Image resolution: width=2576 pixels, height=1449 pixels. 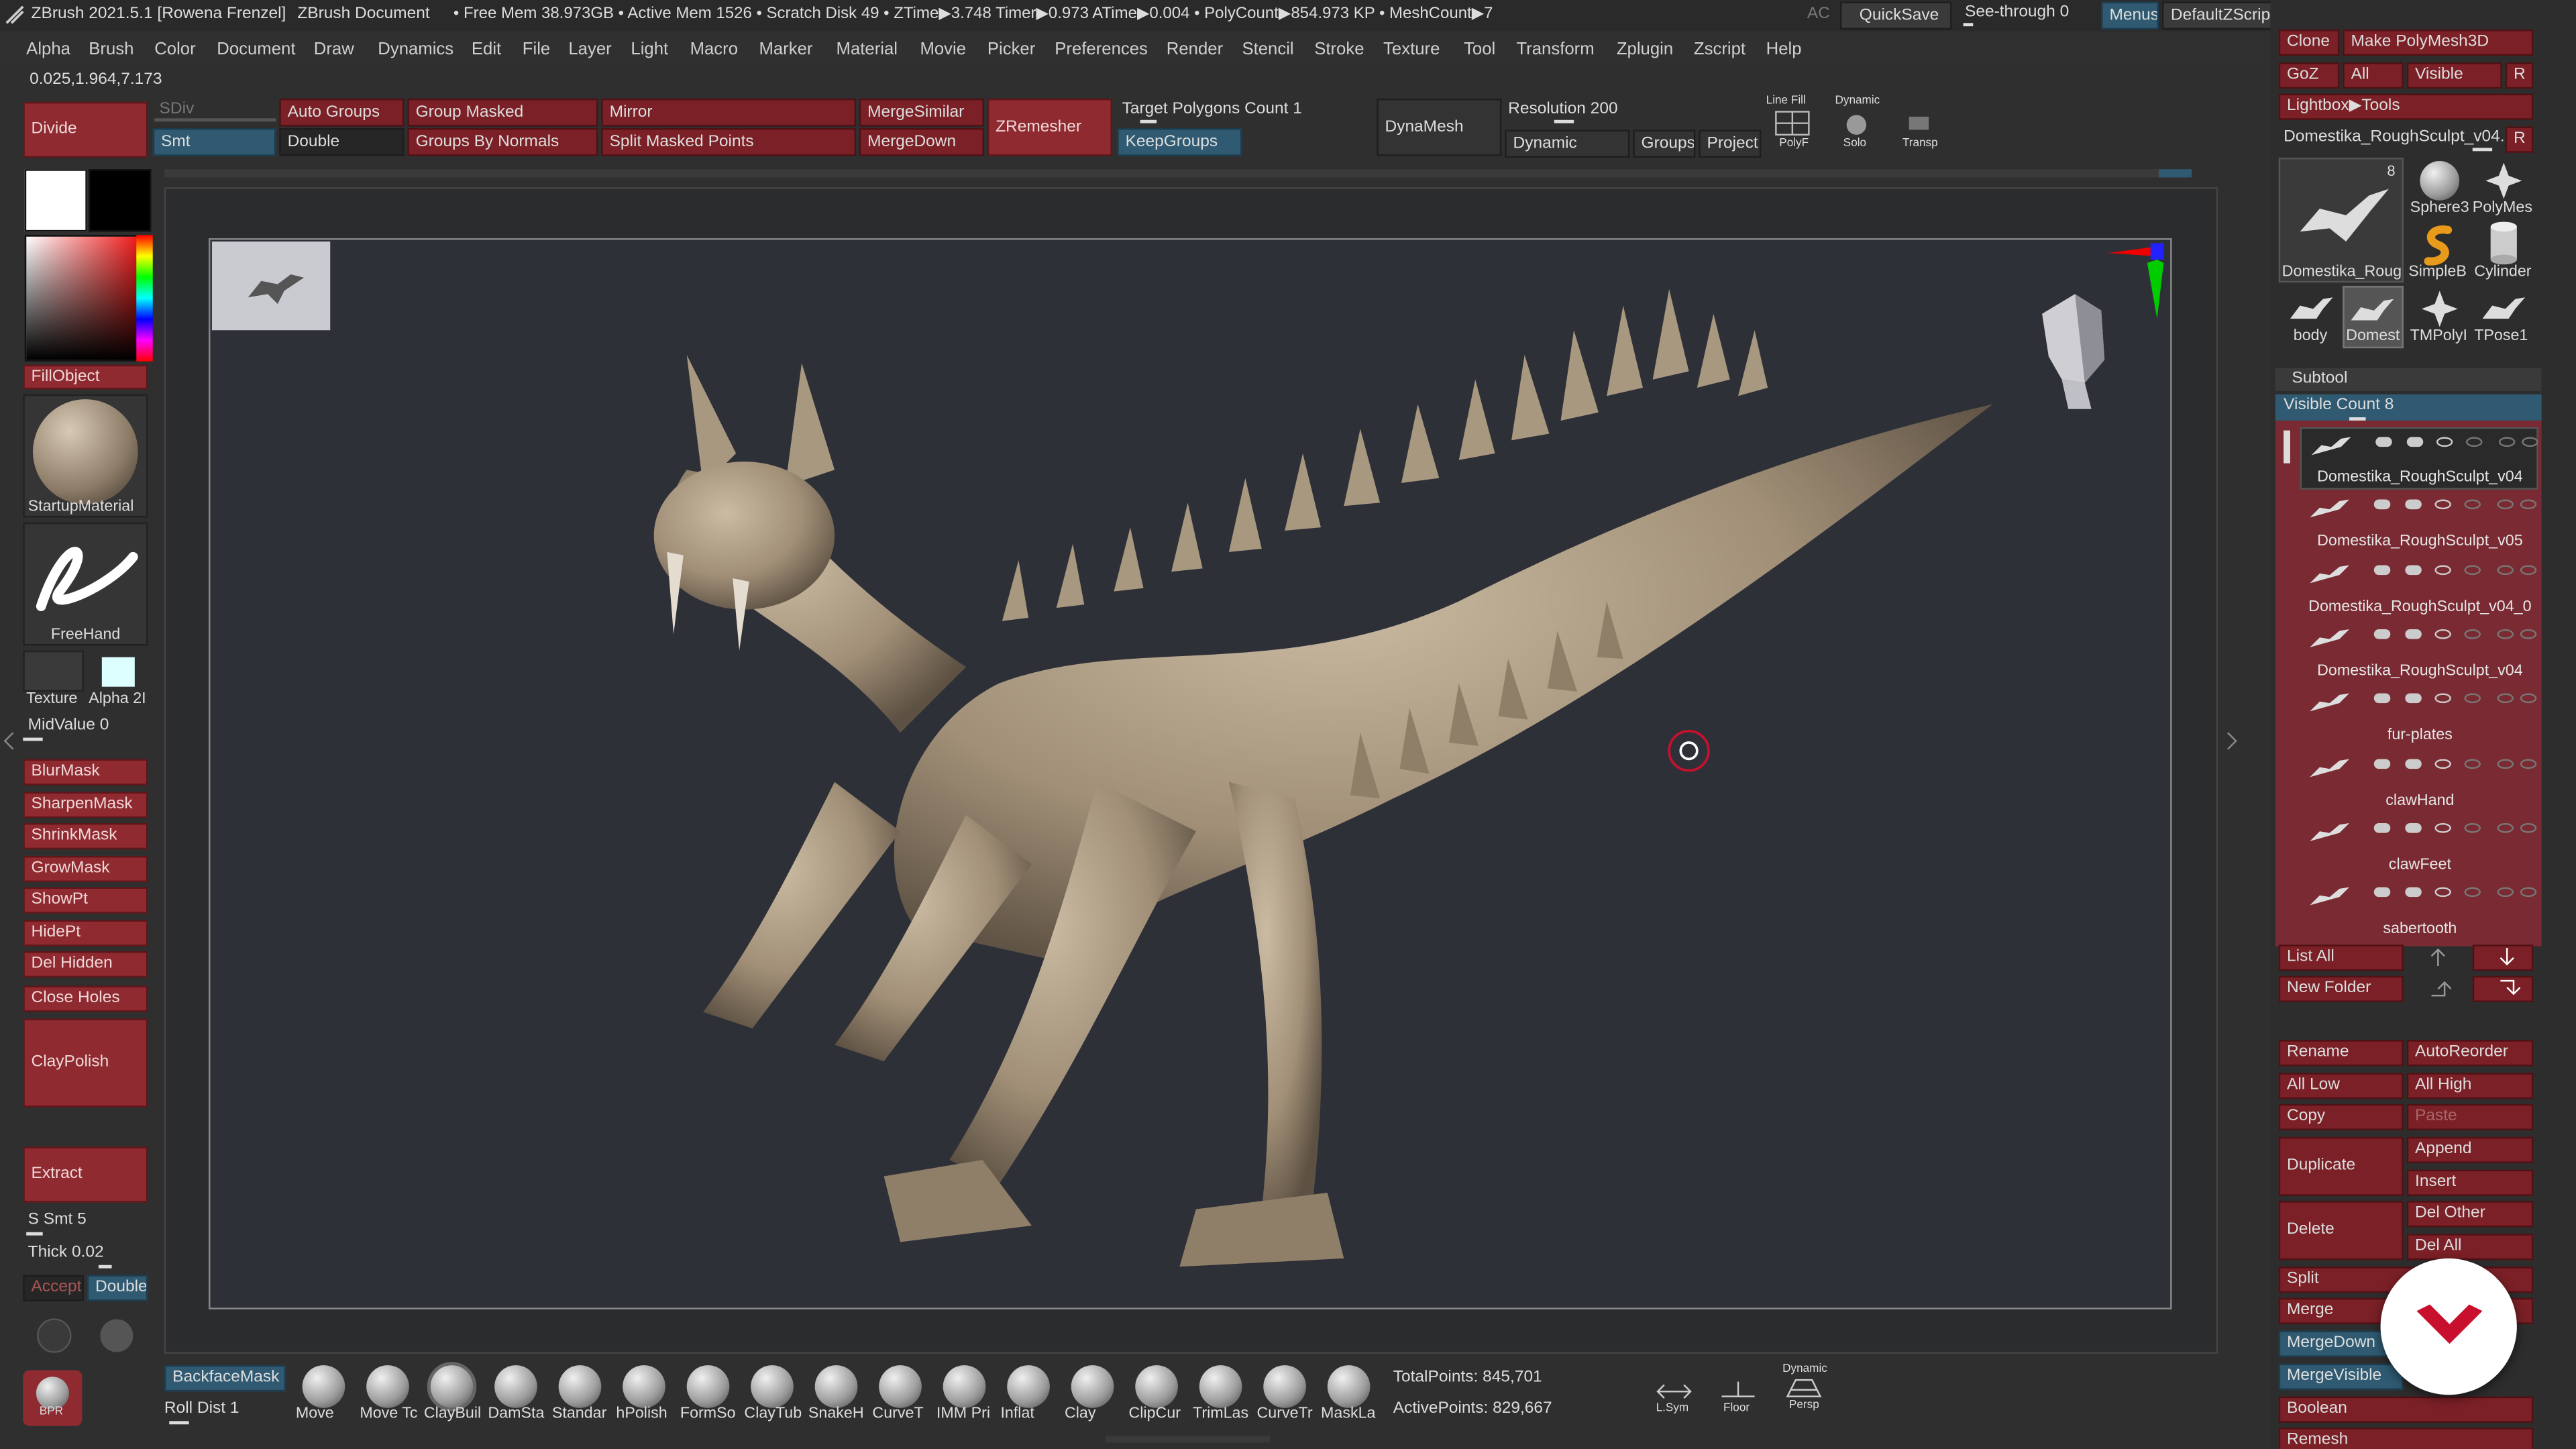 What do you see at coordinates (486, 49) in the screenshot?
I see `menu-edit: Edit` at bounding box center [486, 49].